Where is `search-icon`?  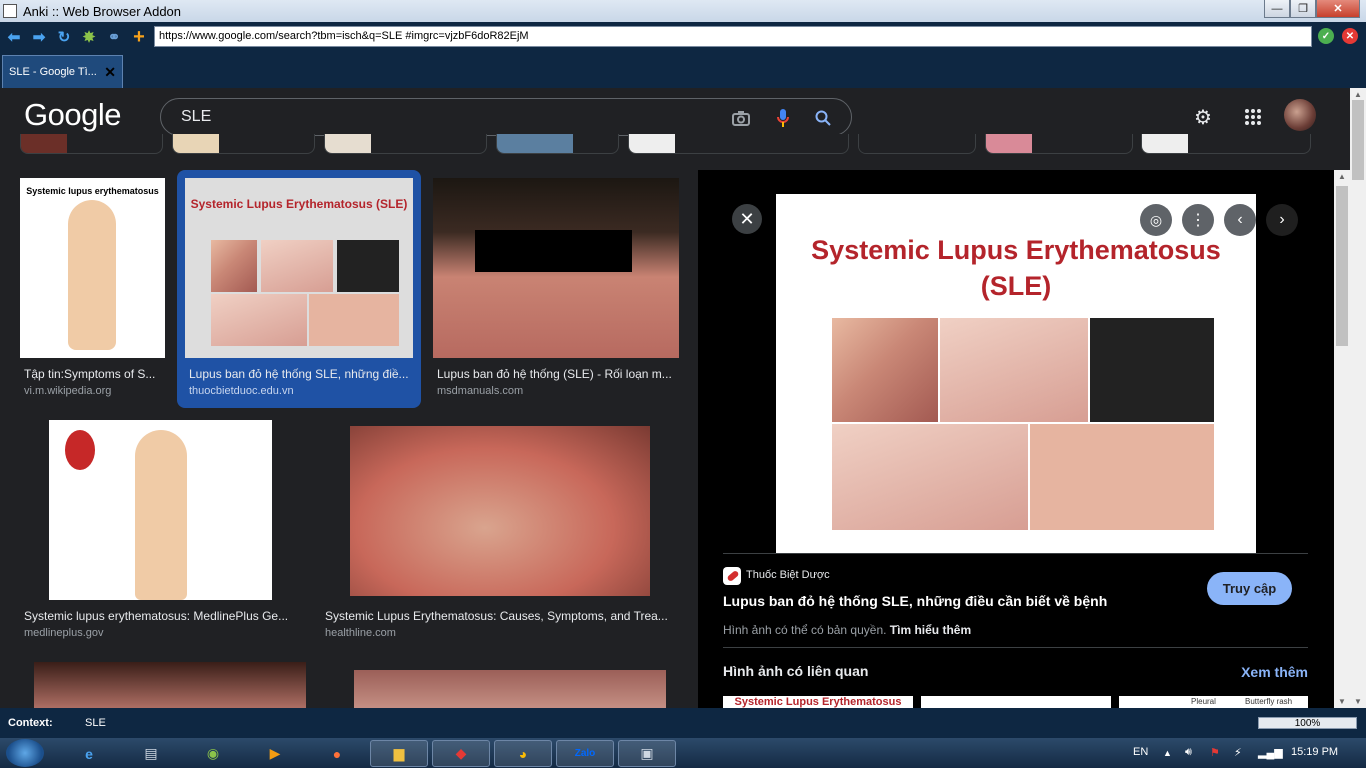 search-icon is located at coordinates (823, 118).